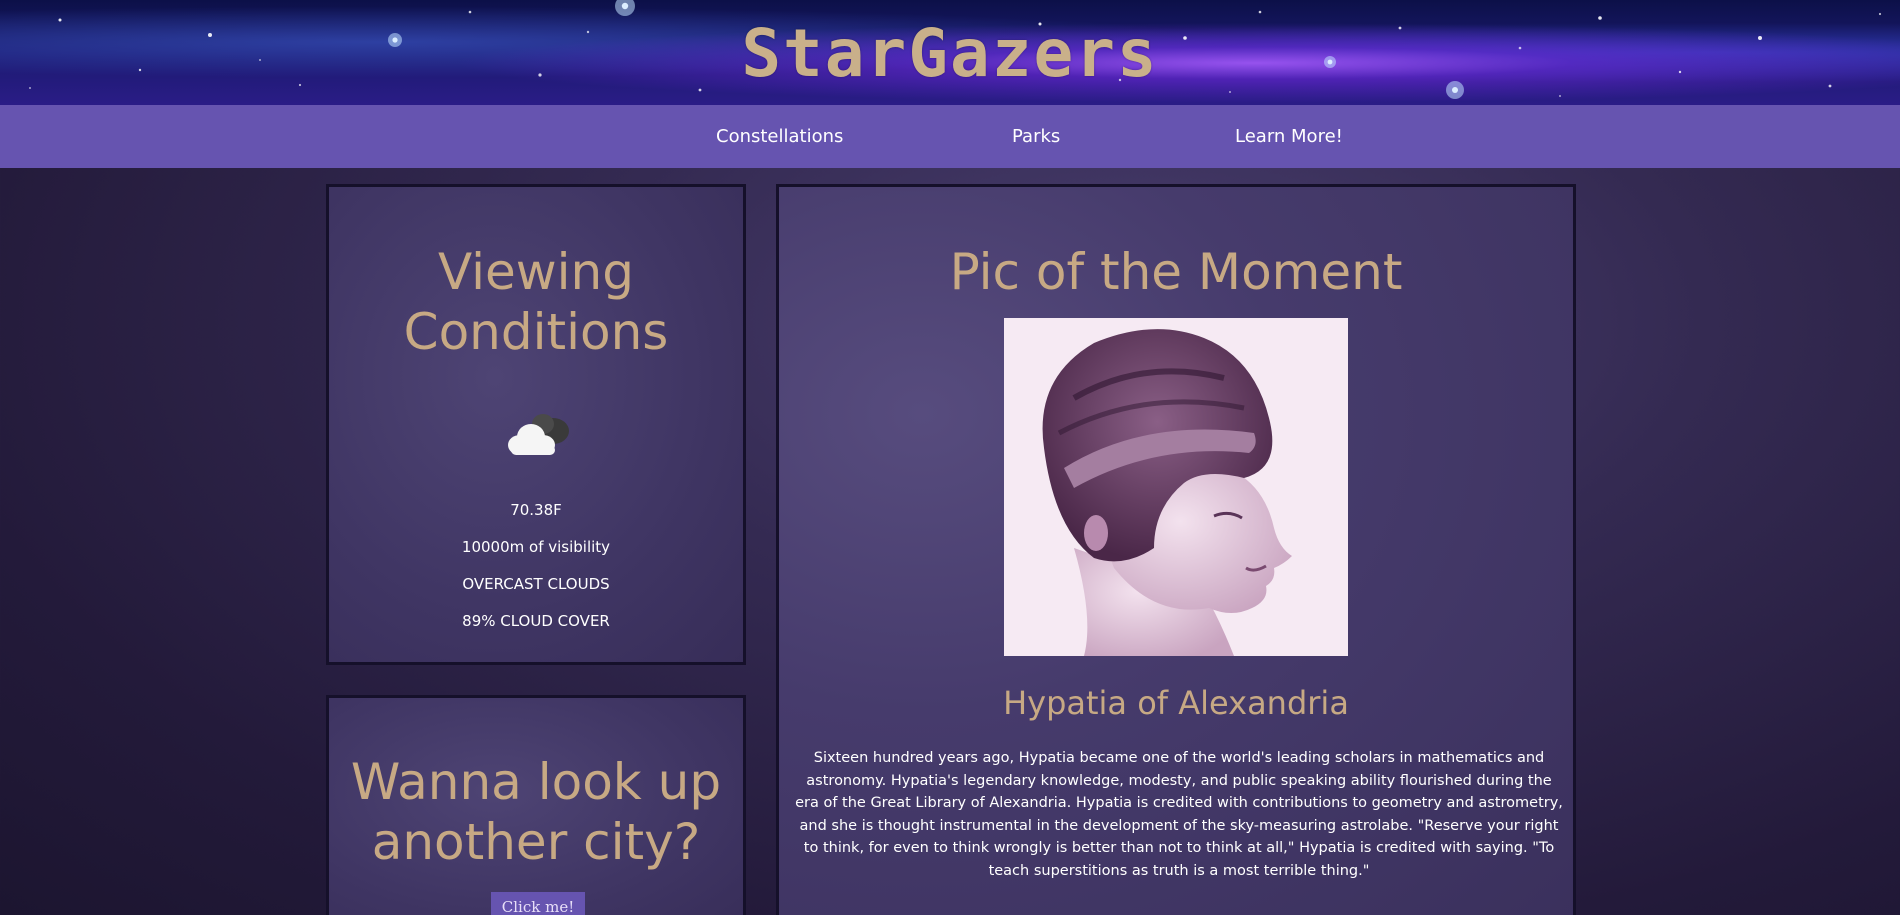 The width and height of the screenshot is (1900, 915). I want to click on main-nav: Constellations Parks Learn More!, so click(950, 136).